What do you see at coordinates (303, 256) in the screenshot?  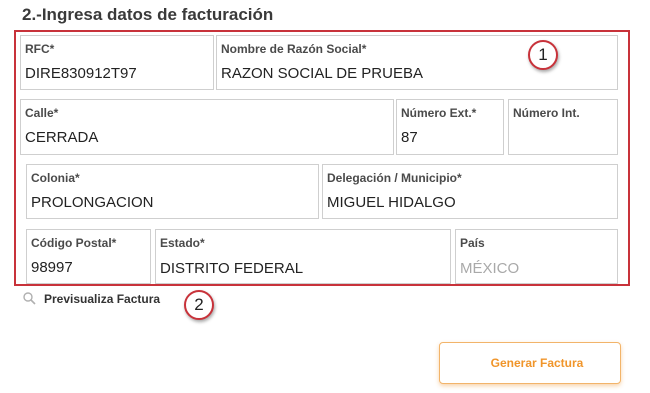 I see `estado-select: Estado* DISTRITO FEDERAL` at bounding box center [303, 256].